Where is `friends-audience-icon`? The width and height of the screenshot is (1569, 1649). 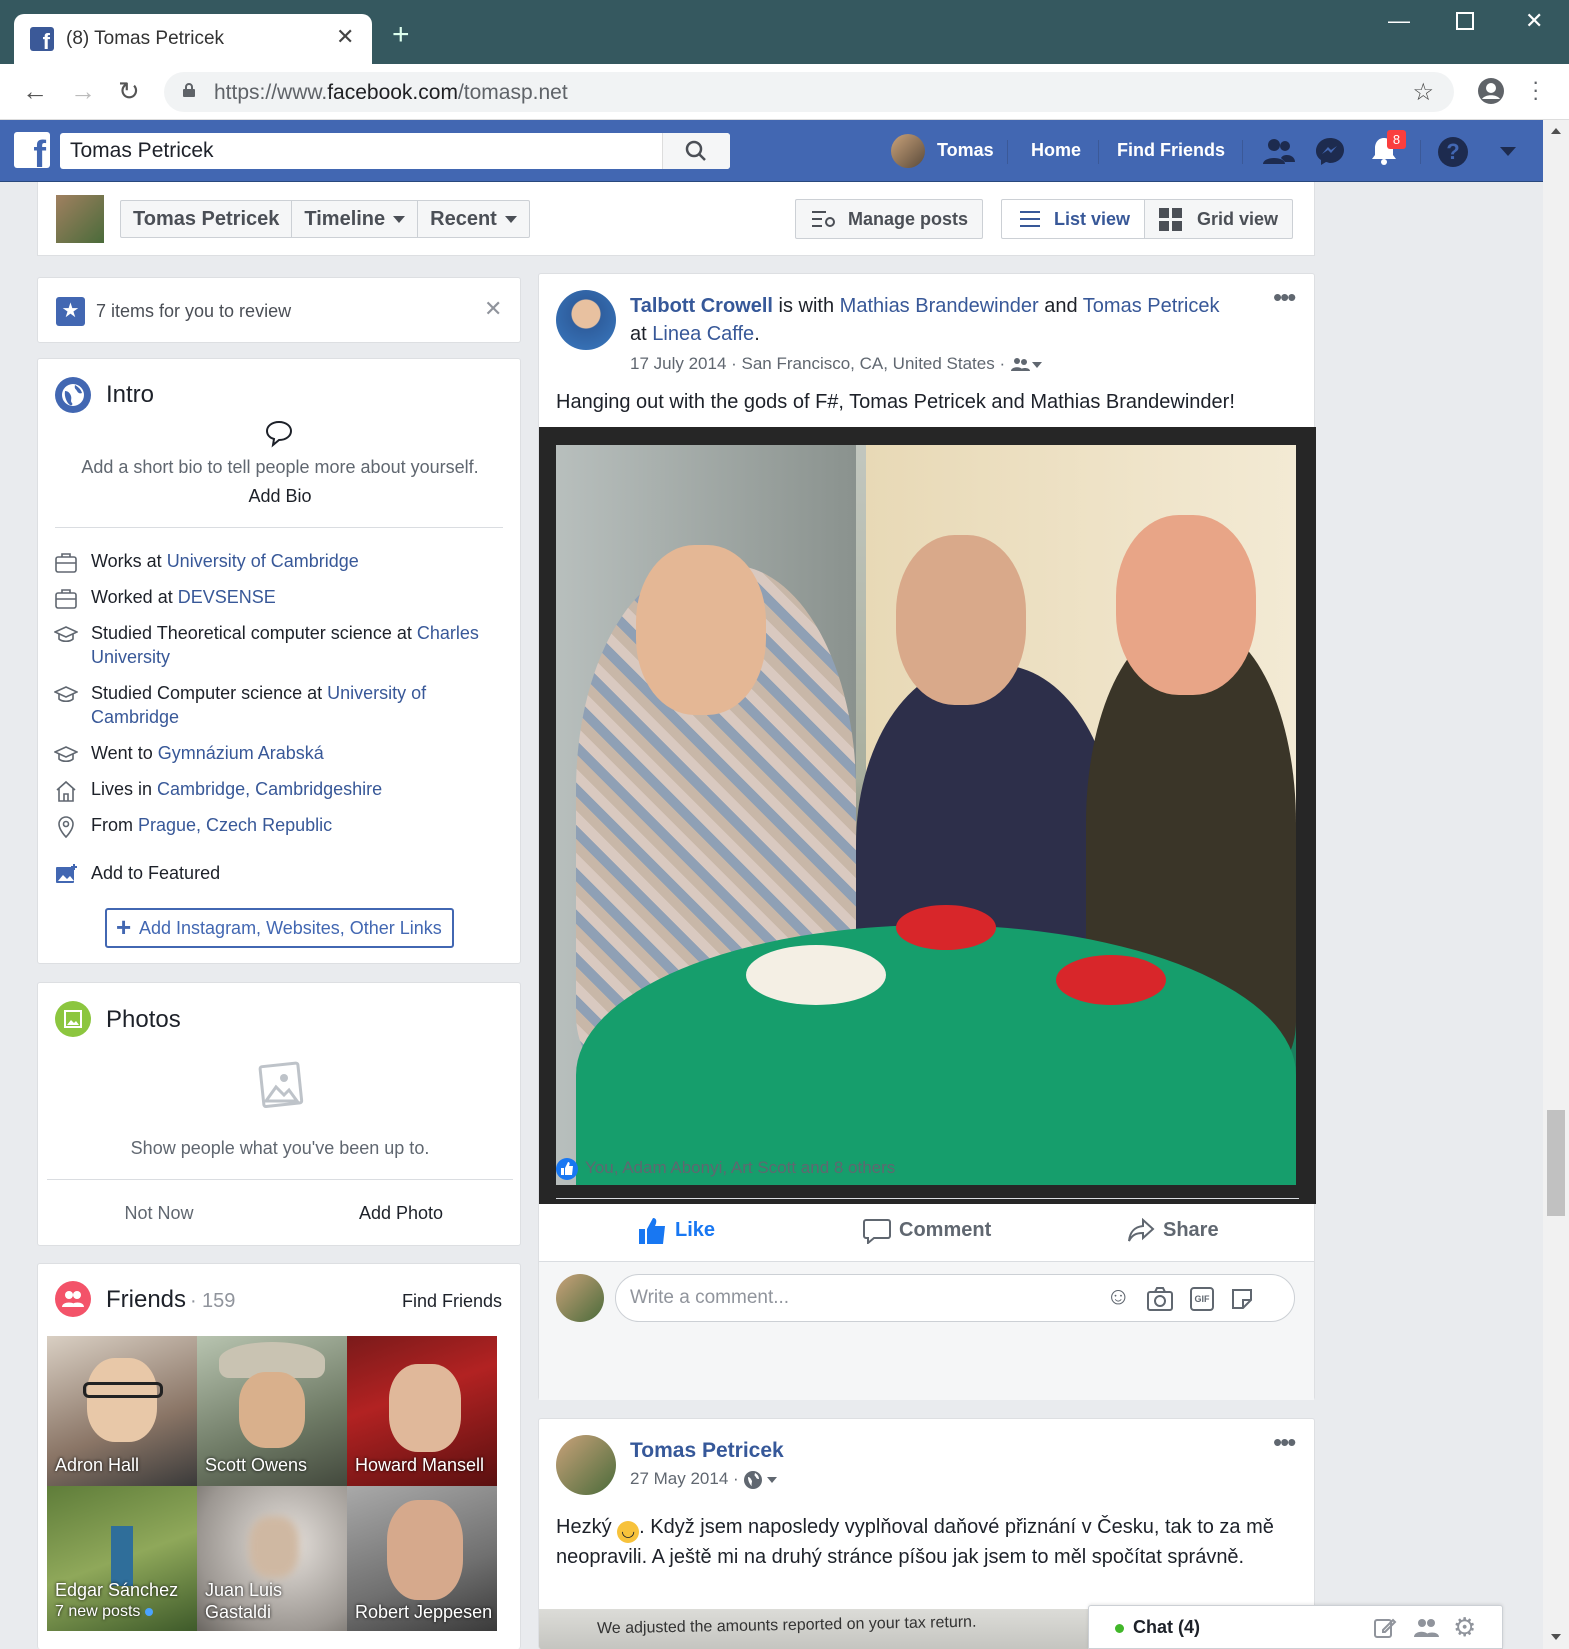
friends-audience-icon is located at coordinates (1021, 365).